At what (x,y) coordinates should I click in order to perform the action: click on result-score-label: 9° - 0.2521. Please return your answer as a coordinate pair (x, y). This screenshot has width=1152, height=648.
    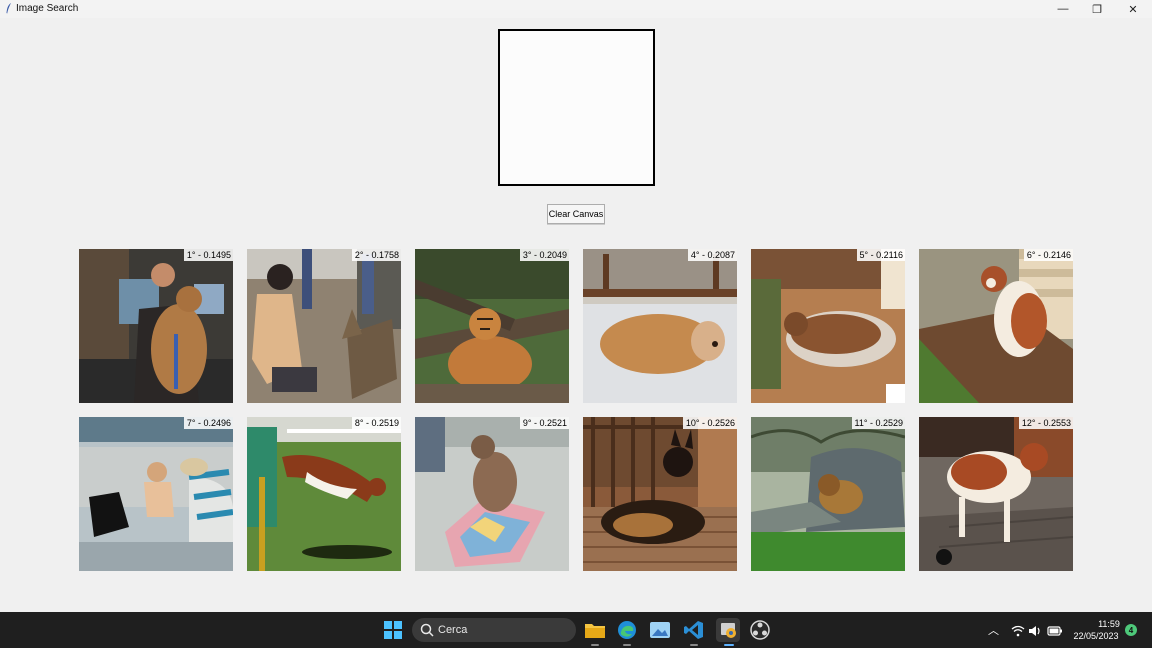
    Looking at the image, I should click on (544, 423).